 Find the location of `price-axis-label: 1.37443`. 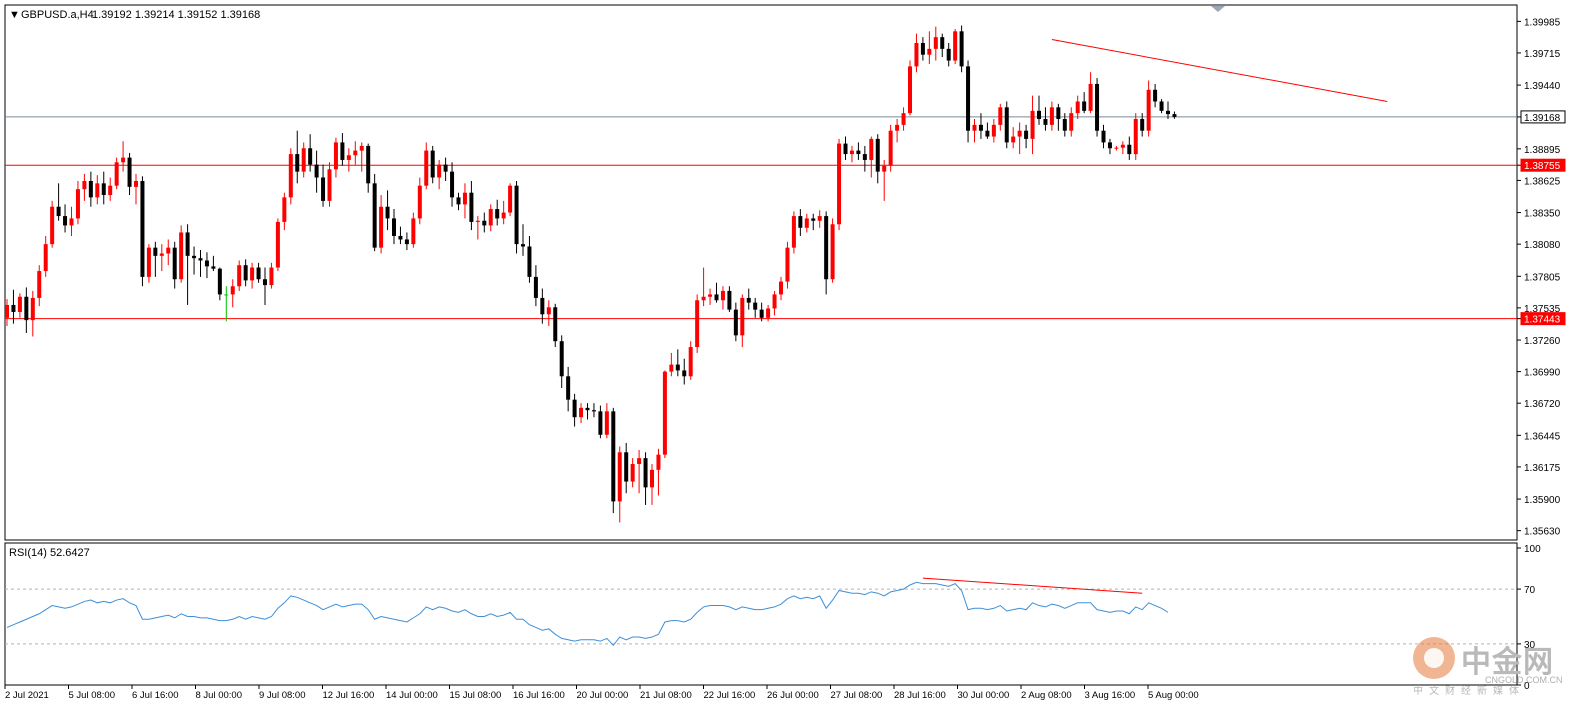

price-axis-label: 1.37443 is located at coordinates (1542, 320).